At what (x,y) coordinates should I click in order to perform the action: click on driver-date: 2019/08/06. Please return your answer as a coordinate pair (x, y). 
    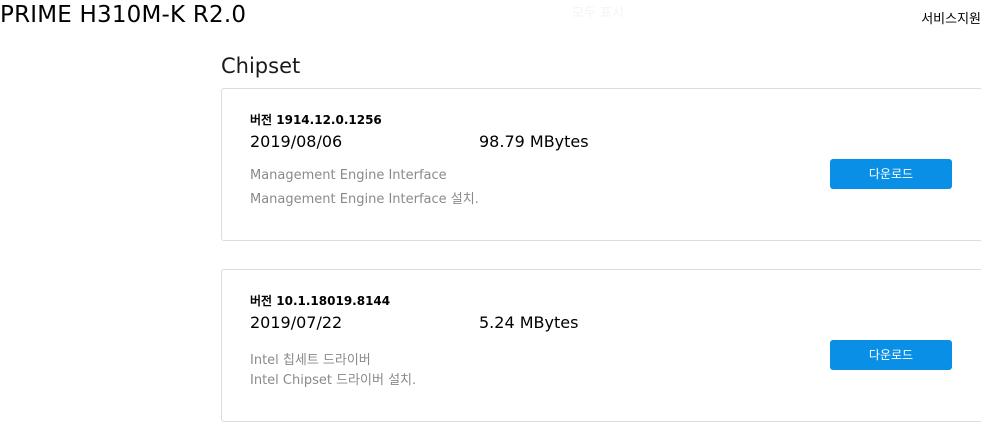
    Looking at the image, I should click on (296, 141).